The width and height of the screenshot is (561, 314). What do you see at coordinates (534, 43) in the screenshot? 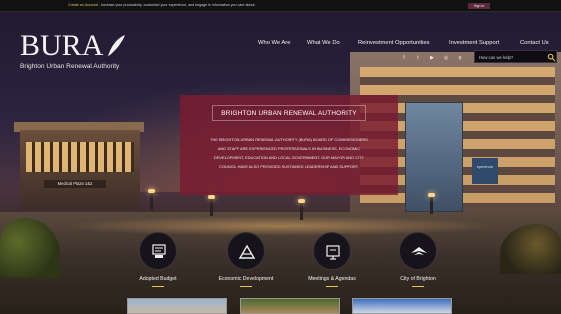
I see `nav-contact-us: Contact Us` at bounding box center [534, 43].